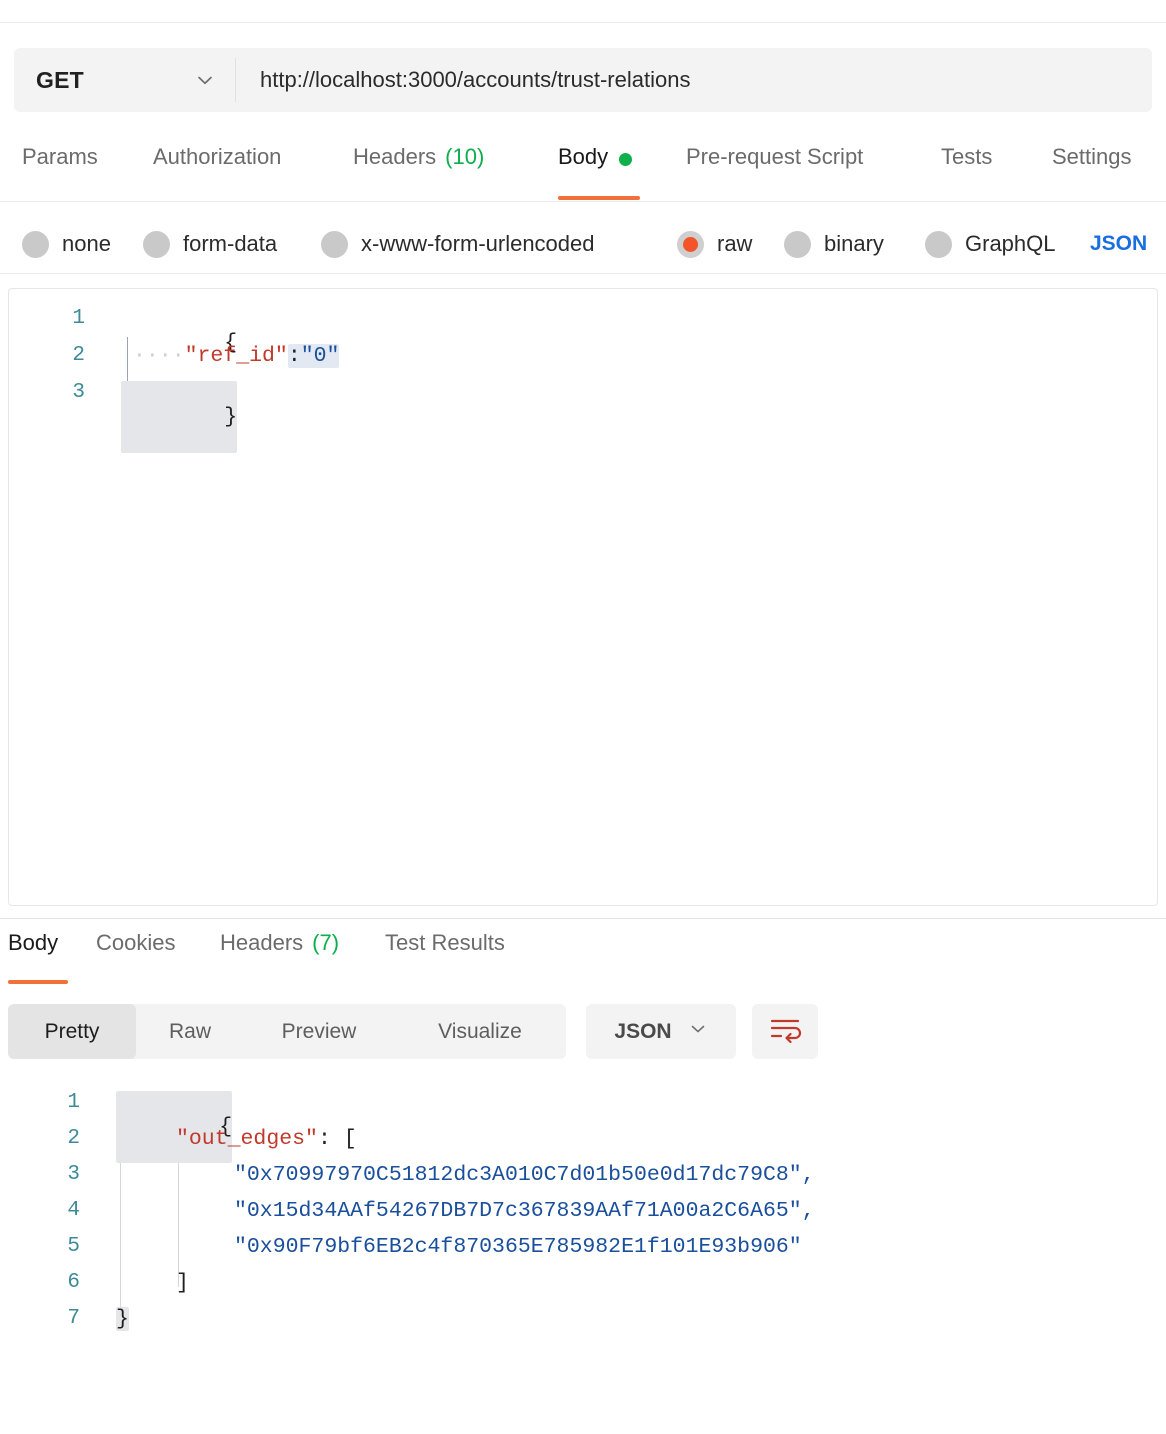  What do you see at coordinates (178, 1219) in the screenshot?
I see `indent-guide-inner` at bounding box center [178, 1219].